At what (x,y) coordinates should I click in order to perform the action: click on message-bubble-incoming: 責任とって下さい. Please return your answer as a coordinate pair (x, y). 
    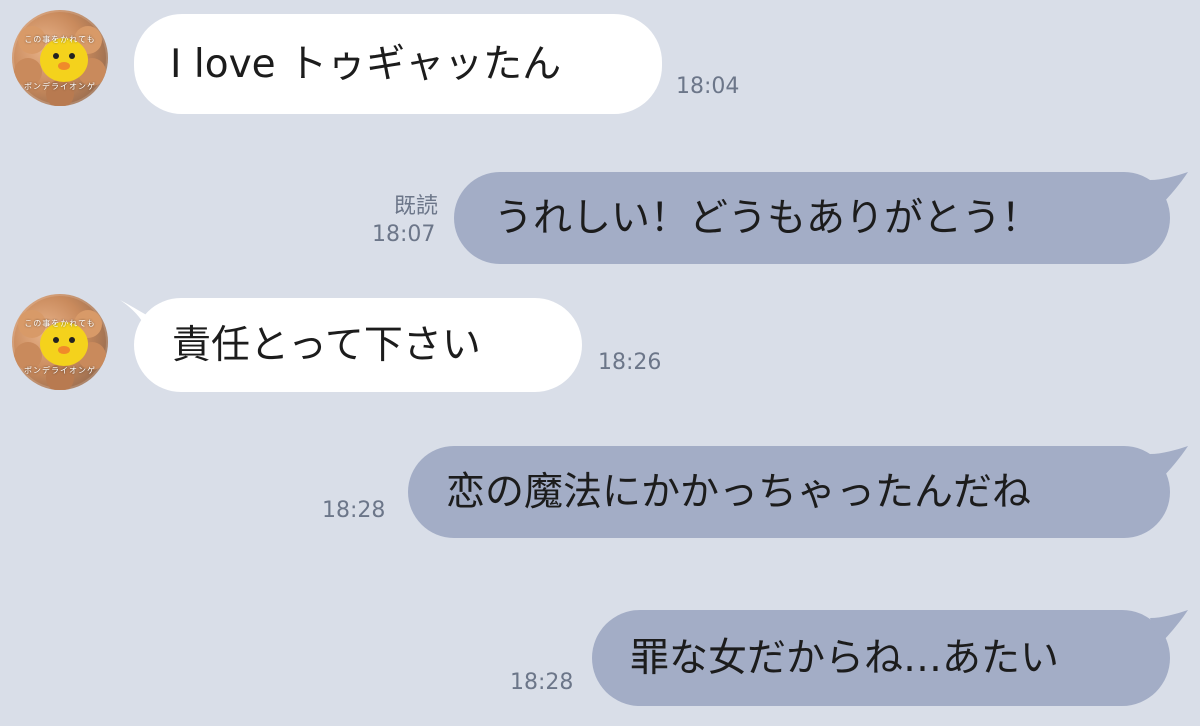
    Looking at the image, I should click on (358, 345).